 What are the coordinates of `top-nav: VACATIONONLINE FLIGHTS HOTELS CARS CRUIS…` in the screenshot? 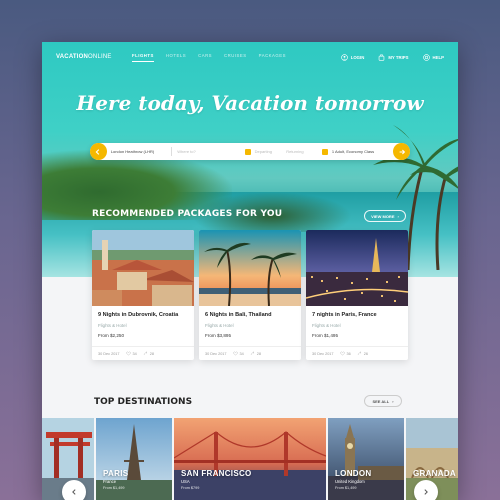 It's located at (250, 57).